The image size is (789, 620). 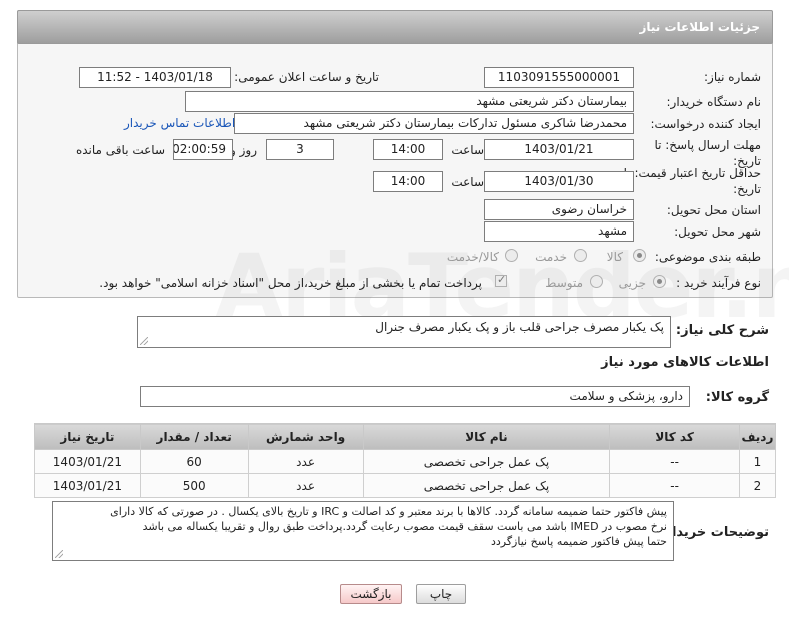 What do you see at coordinates (371, 594) in the screenshot?
I see `back-button: بازگشت` at bounding box center [371, 594].